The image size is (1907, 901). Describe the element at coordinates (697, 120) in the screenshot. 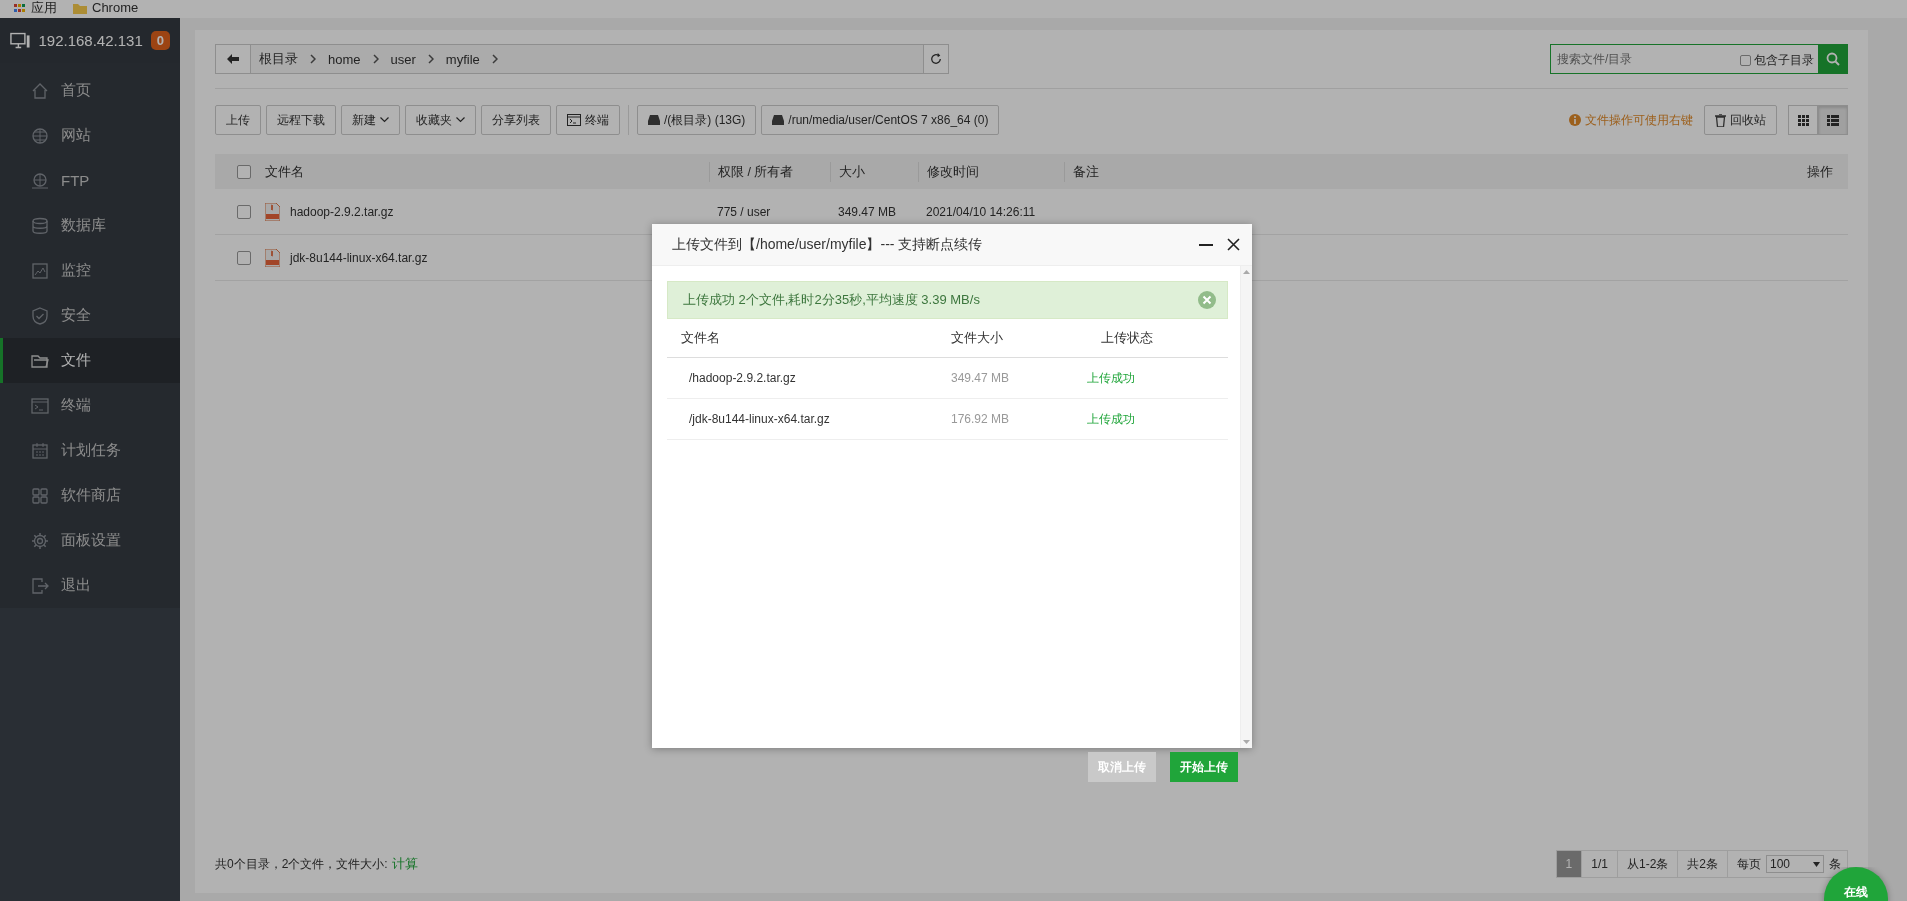

I see `disk-button: /(根目录) (13G)` at that location.